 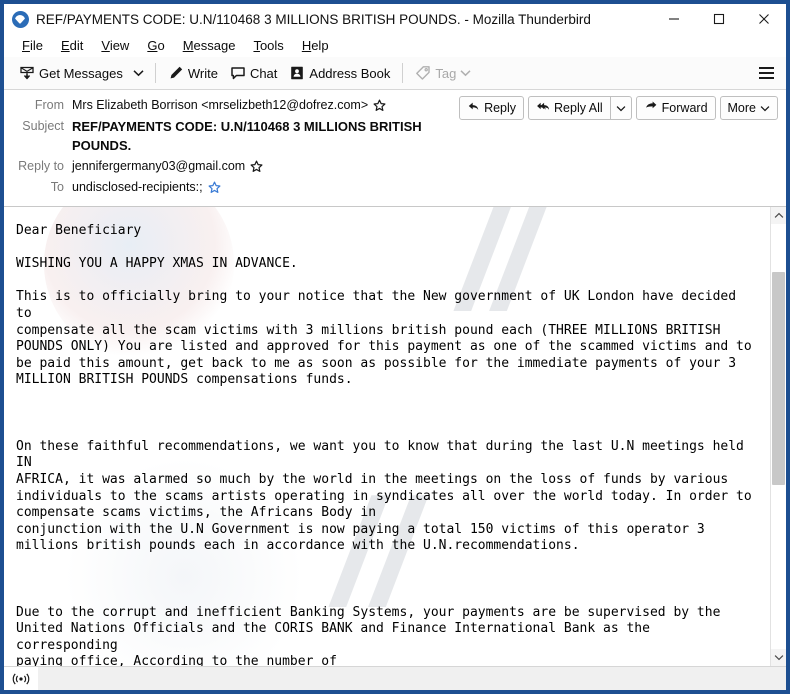 I want to click on reply-to-value-wrap: jennifergermany03@gmail.com, so click(x=167, y=166).